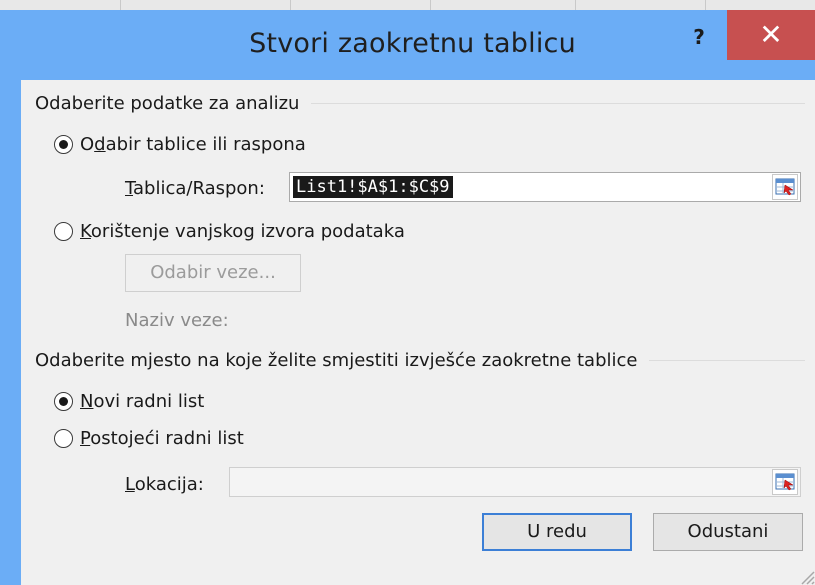 The height and width of the screenshot is (585, 815). What do you see at coordinates (142, 401) in the screenshot?
I see `radio-new-worksheet-label: Novi radni list` at bounding box center [142, 401].